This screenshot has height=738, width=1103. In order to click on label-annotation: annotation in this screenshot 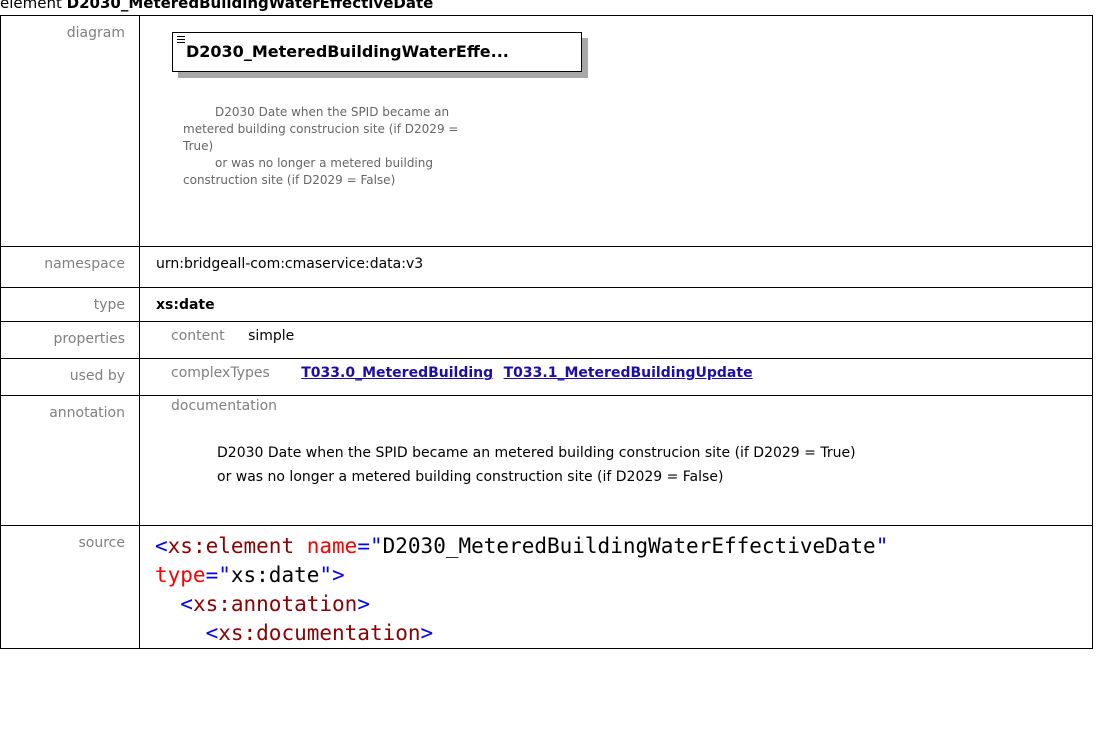, I will do `click(70, 460)`.